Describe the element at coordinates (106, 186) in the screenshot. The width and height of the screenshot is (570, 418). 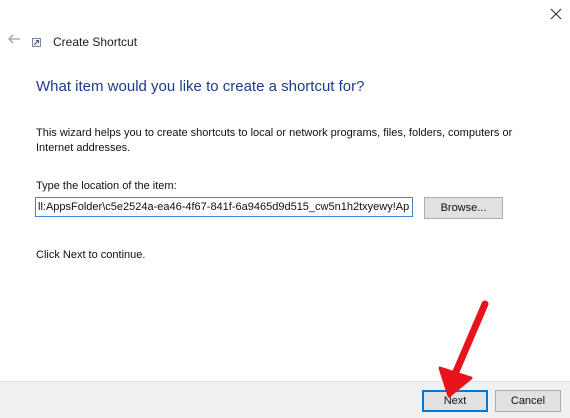
I see `location-label: Type the location of the item:` at that location.